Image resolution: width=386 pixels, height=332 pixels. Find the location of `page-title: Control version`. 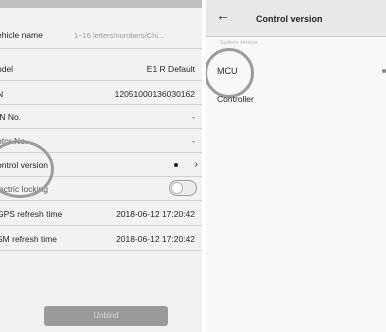

page-title: Control version is located at coordinates (289, 19).